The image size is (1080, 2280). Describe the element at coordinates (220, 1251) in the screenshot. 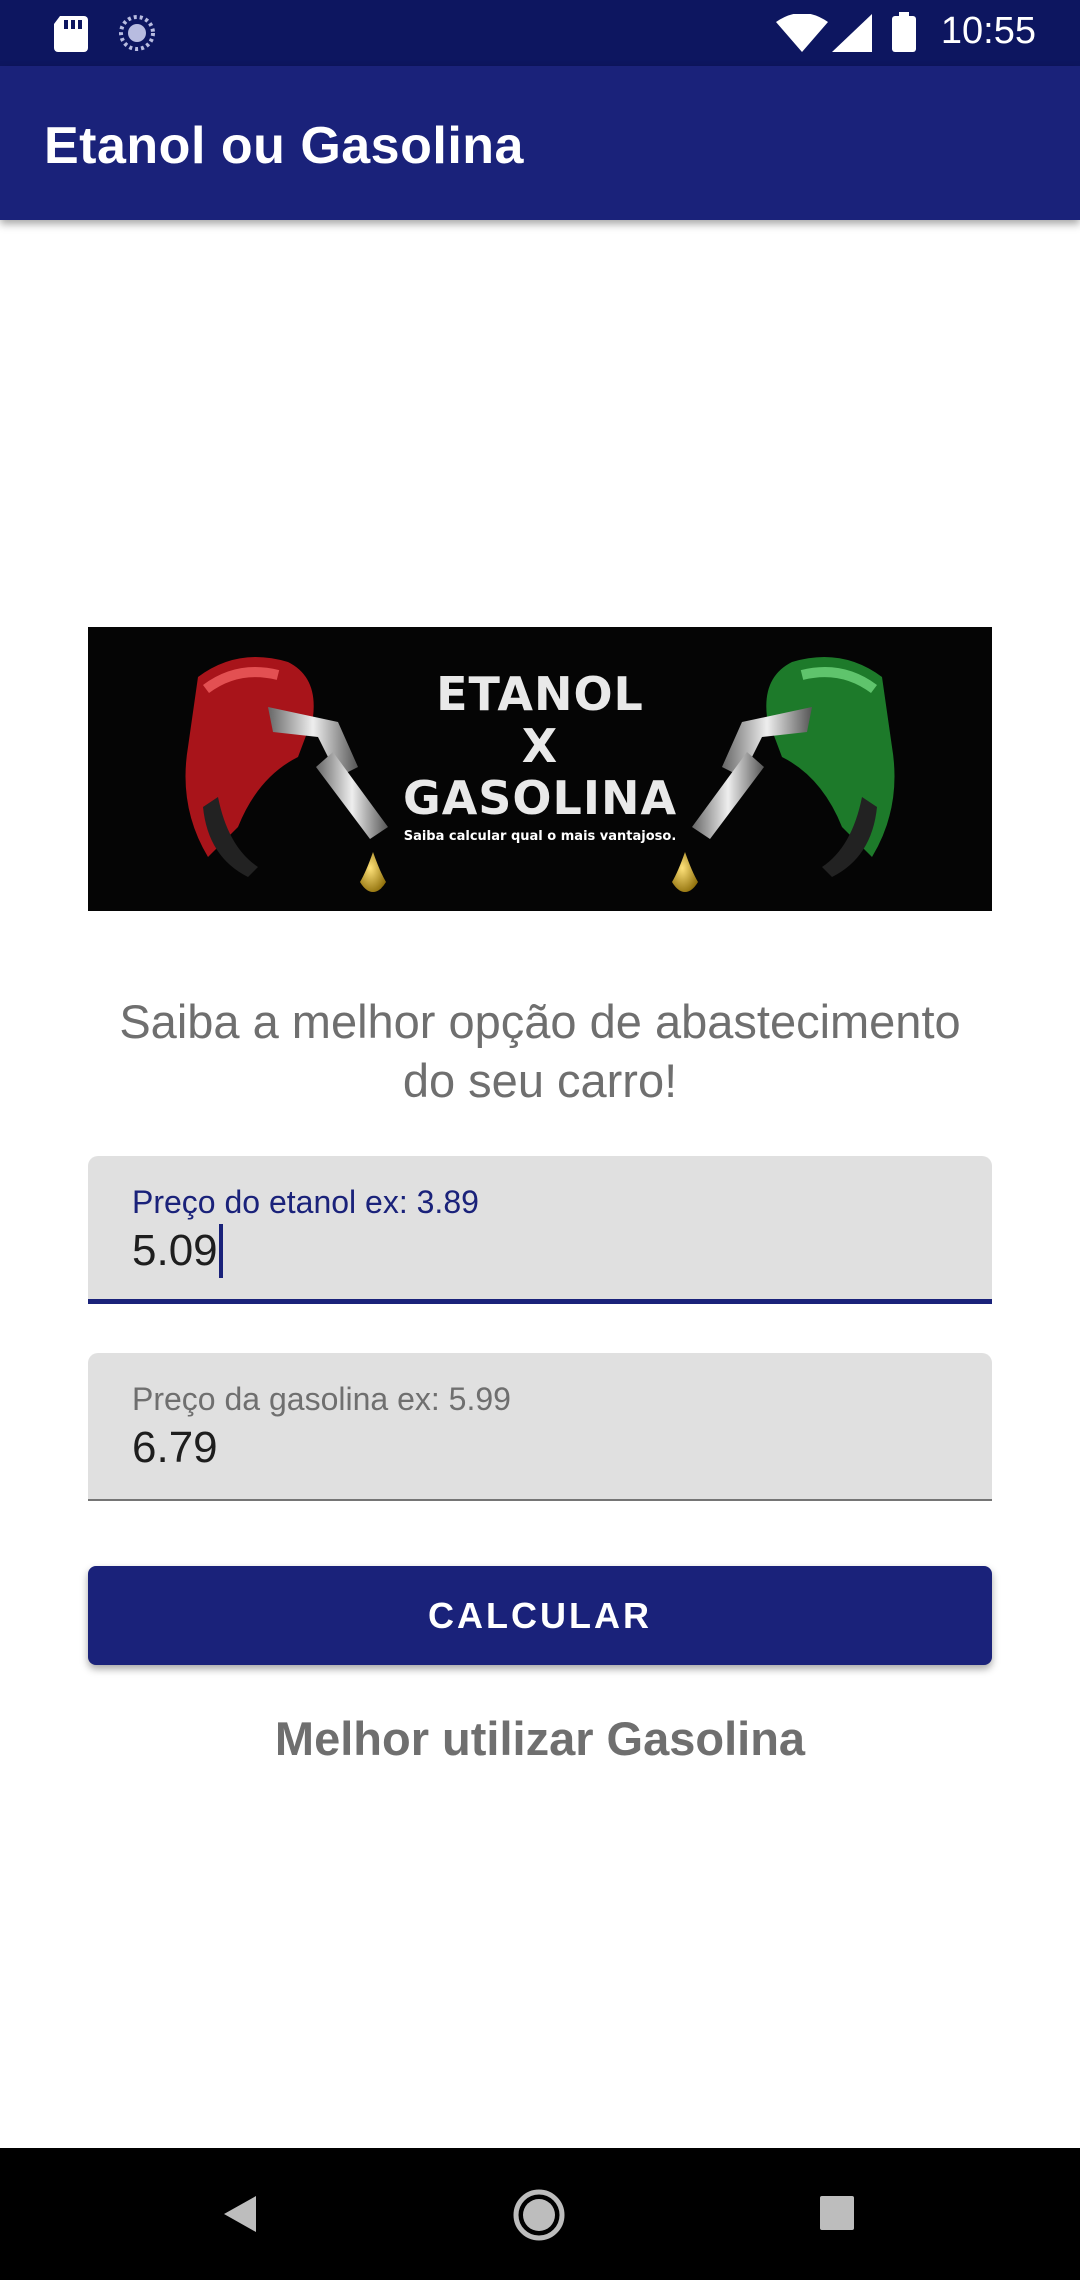

I see `text-cursor` at that location.